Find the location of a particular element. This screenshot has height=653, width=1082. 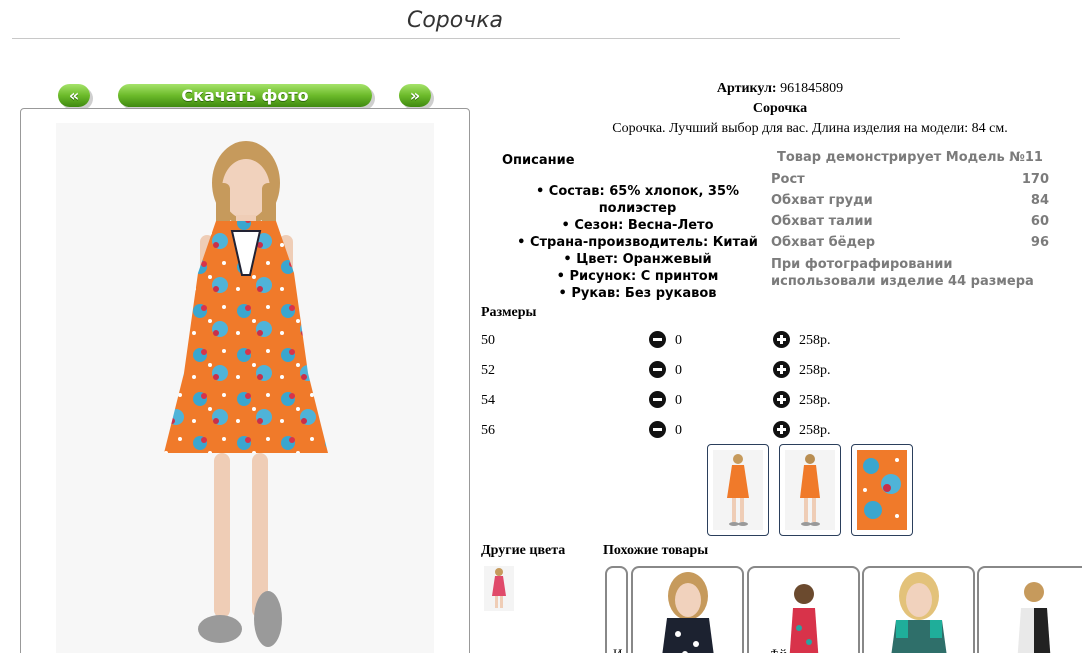

model-row-label: Обхват талии is located at coordinates (822, 221).